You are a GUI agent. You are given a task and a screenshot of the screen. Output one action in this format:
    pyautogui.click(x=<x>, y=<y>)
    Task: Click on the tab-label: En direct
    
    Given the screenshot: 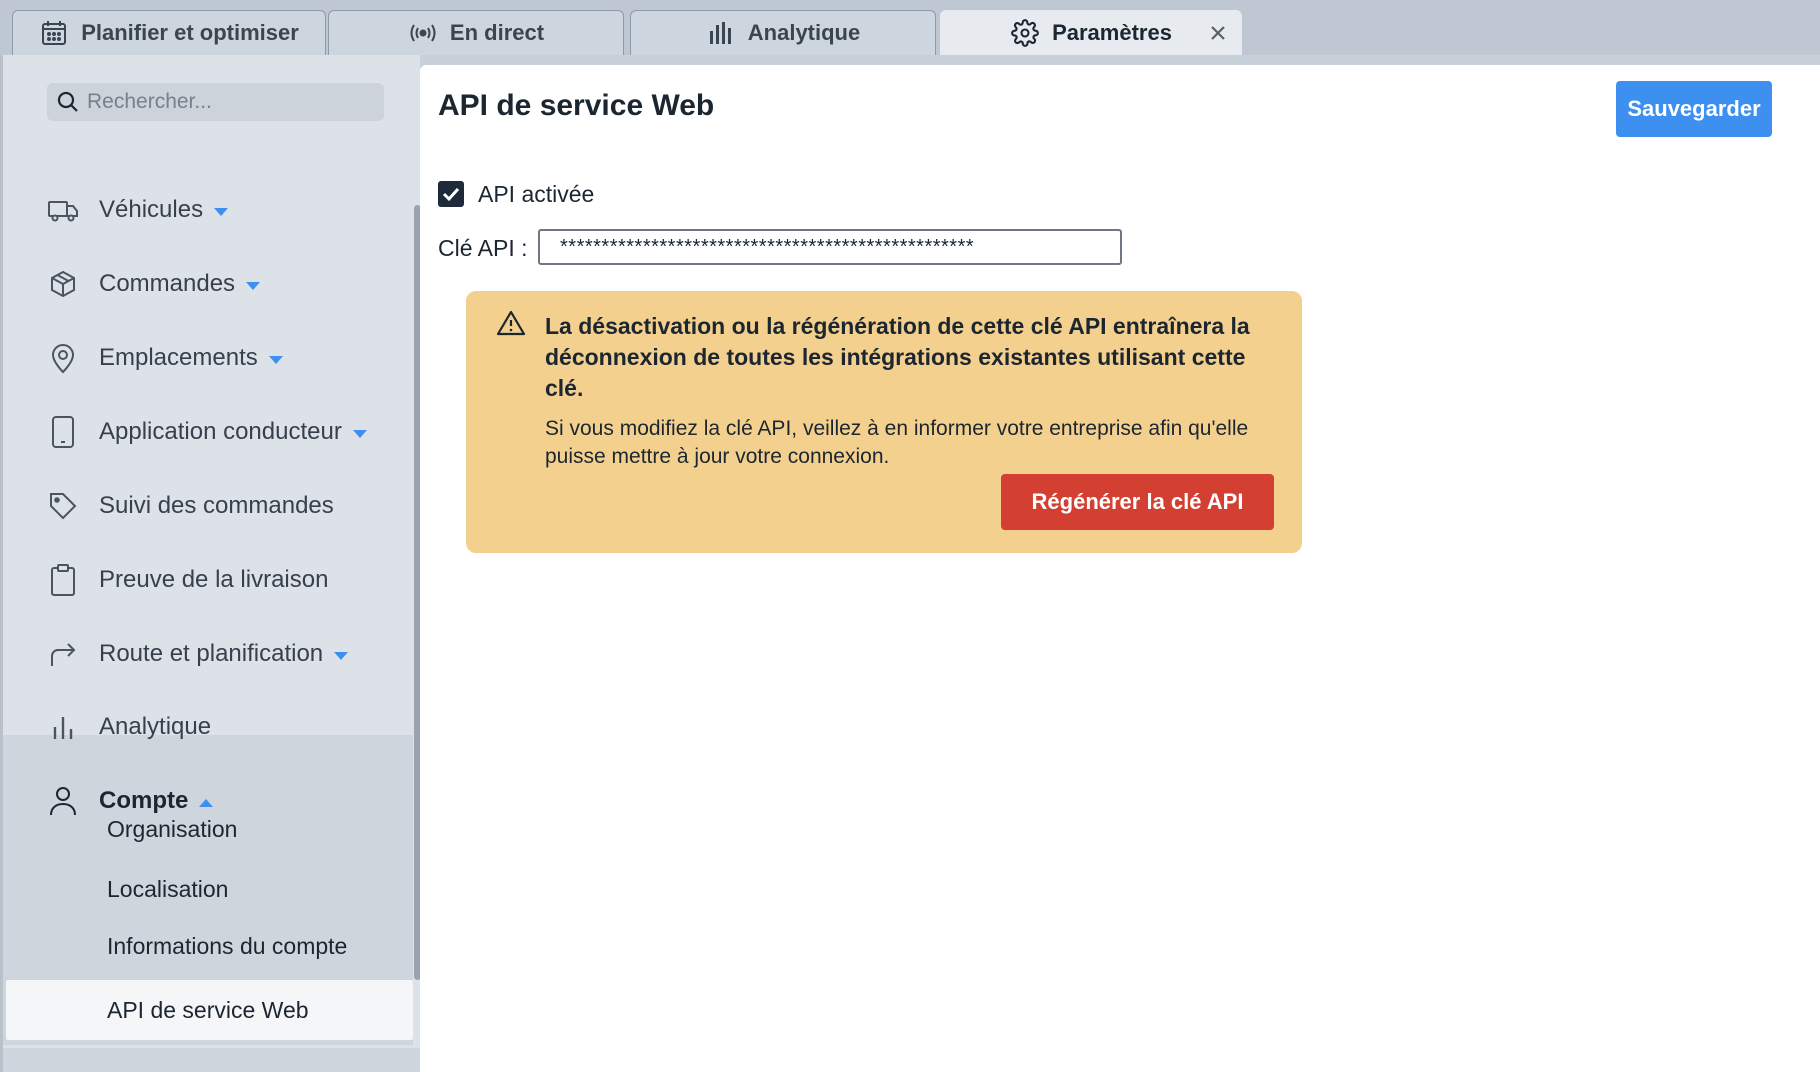 What is the action you would take?
    pyautogui.click(x=497, y=32)
    